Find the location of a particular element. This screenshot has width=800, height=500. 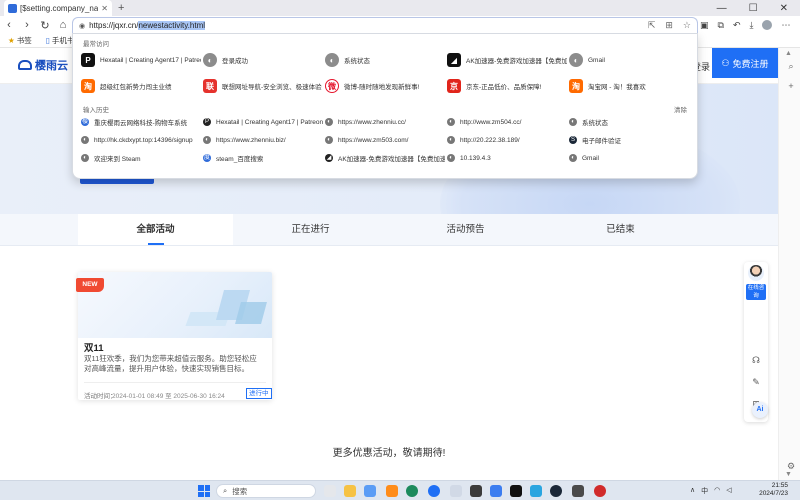

history-item: ◐ 系统状态 is located at coordinates (629, 122).